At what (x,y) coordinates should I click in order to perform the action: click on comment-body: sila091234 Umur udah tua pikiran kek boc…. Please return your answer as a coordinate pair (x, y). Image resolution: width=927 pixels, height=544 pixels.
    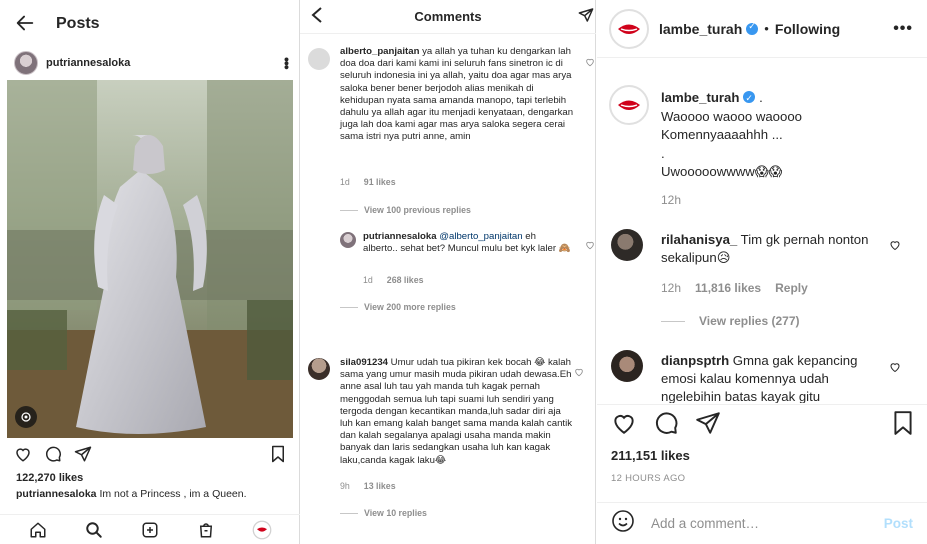
    Looking at the image, I should click on (458, 412).